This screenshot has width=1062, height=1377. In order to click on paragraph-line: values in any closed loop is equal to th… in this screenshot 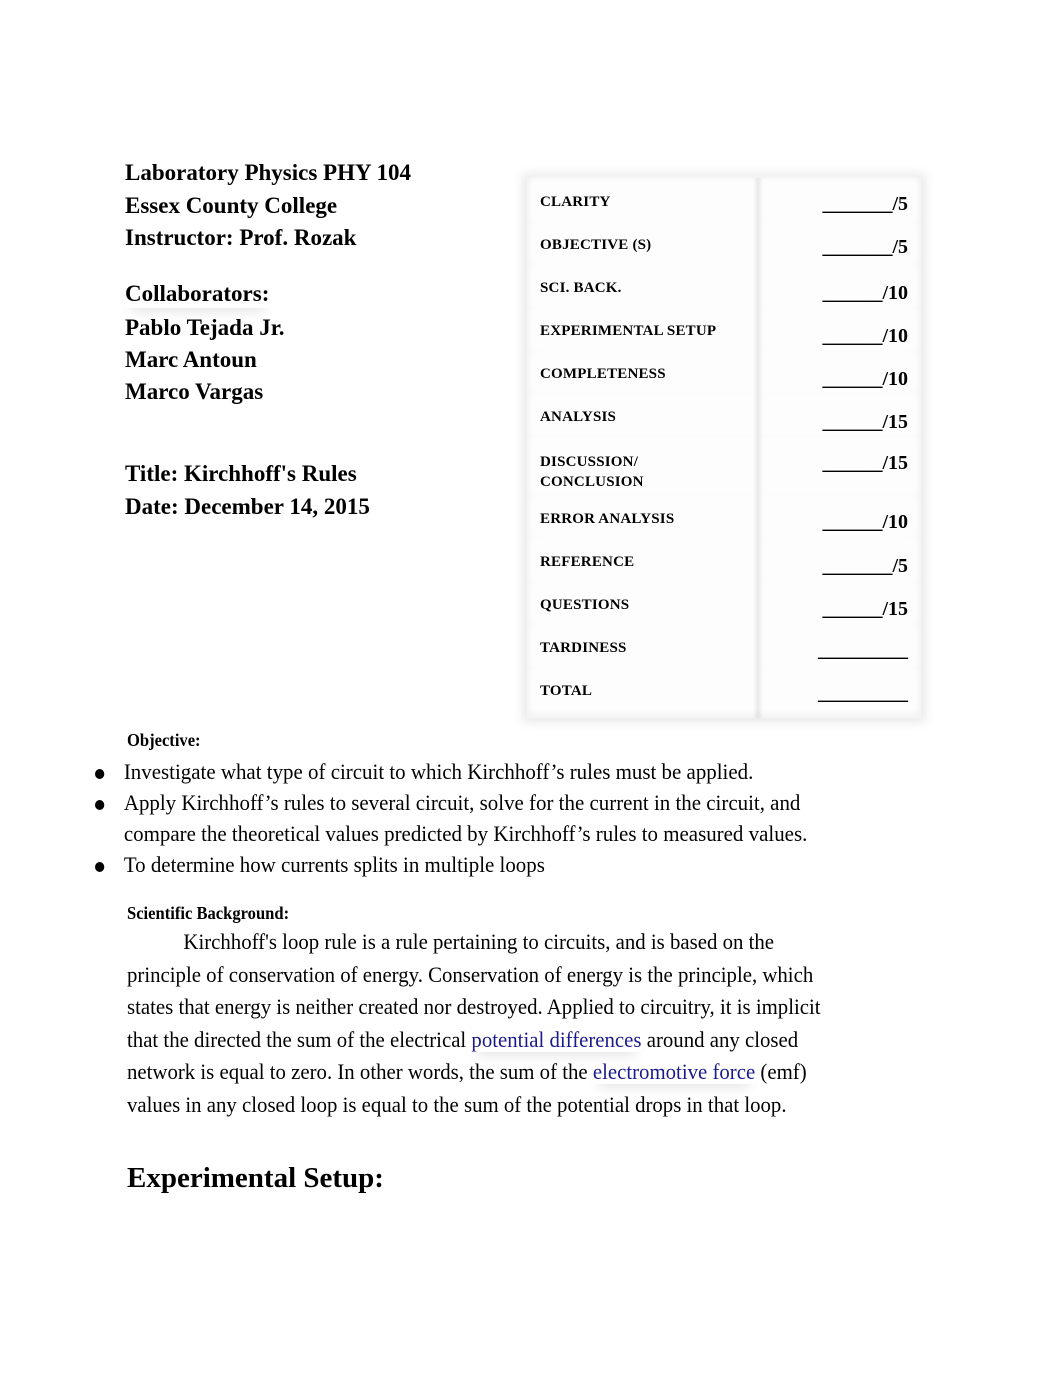, I will do `click(457, 1104)`.